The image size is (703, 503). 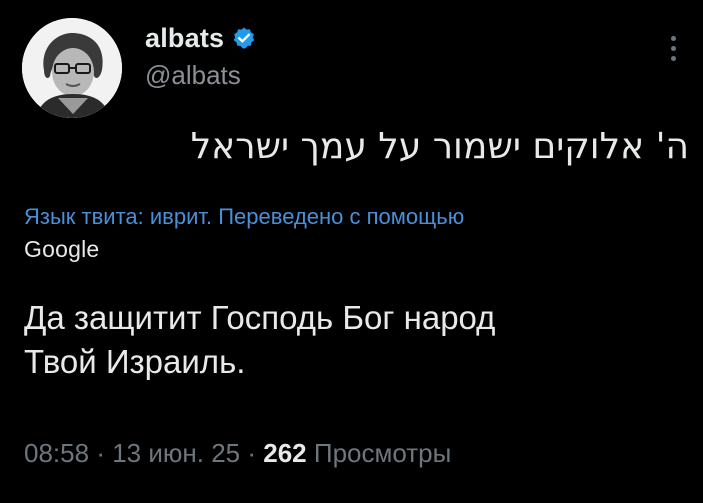 I want to click on translated-line-1: Да защитит Господь Бог народ, so click(x=260, y=317).